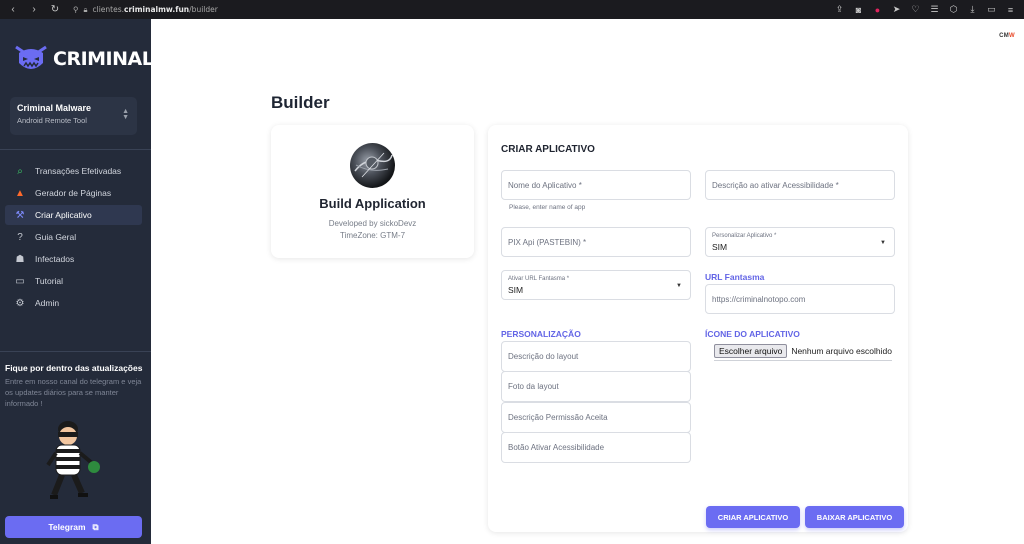 The image size is (1024, 544). What do you see at coordinates (596, 185) in the screenshot?
I see `app-name-input: Nome do Aplicativo *` at bounding box center [596, 185].